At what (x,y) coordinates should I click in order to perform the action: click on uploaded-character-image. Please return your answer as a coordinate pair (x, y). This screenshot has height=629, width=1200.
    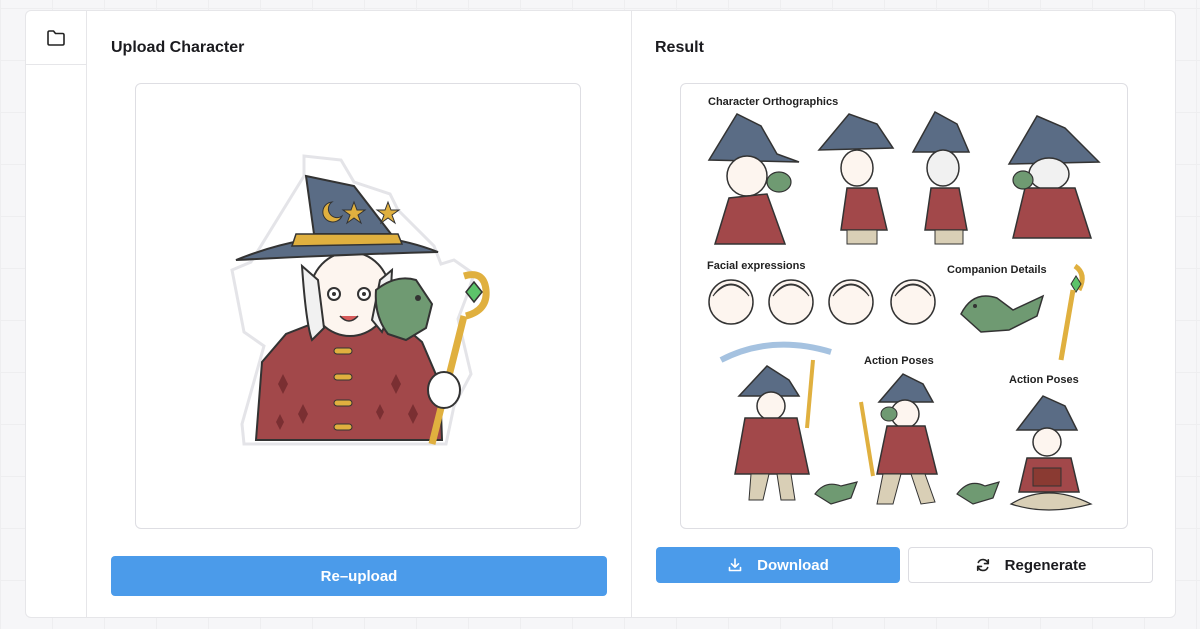
    Looking at the image, I should click on (360, 300).